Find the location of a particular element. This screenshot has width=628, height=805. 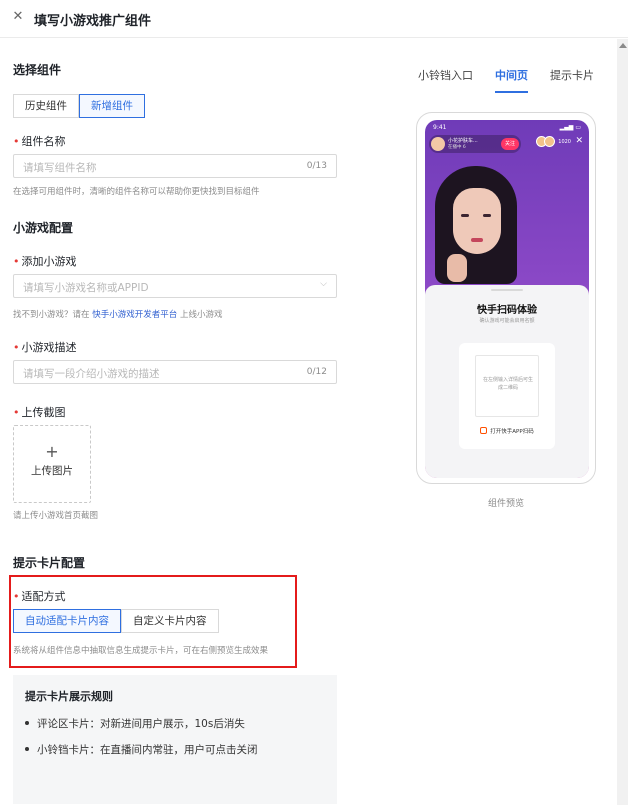

scrollbar is located at coordinates (622, 422).